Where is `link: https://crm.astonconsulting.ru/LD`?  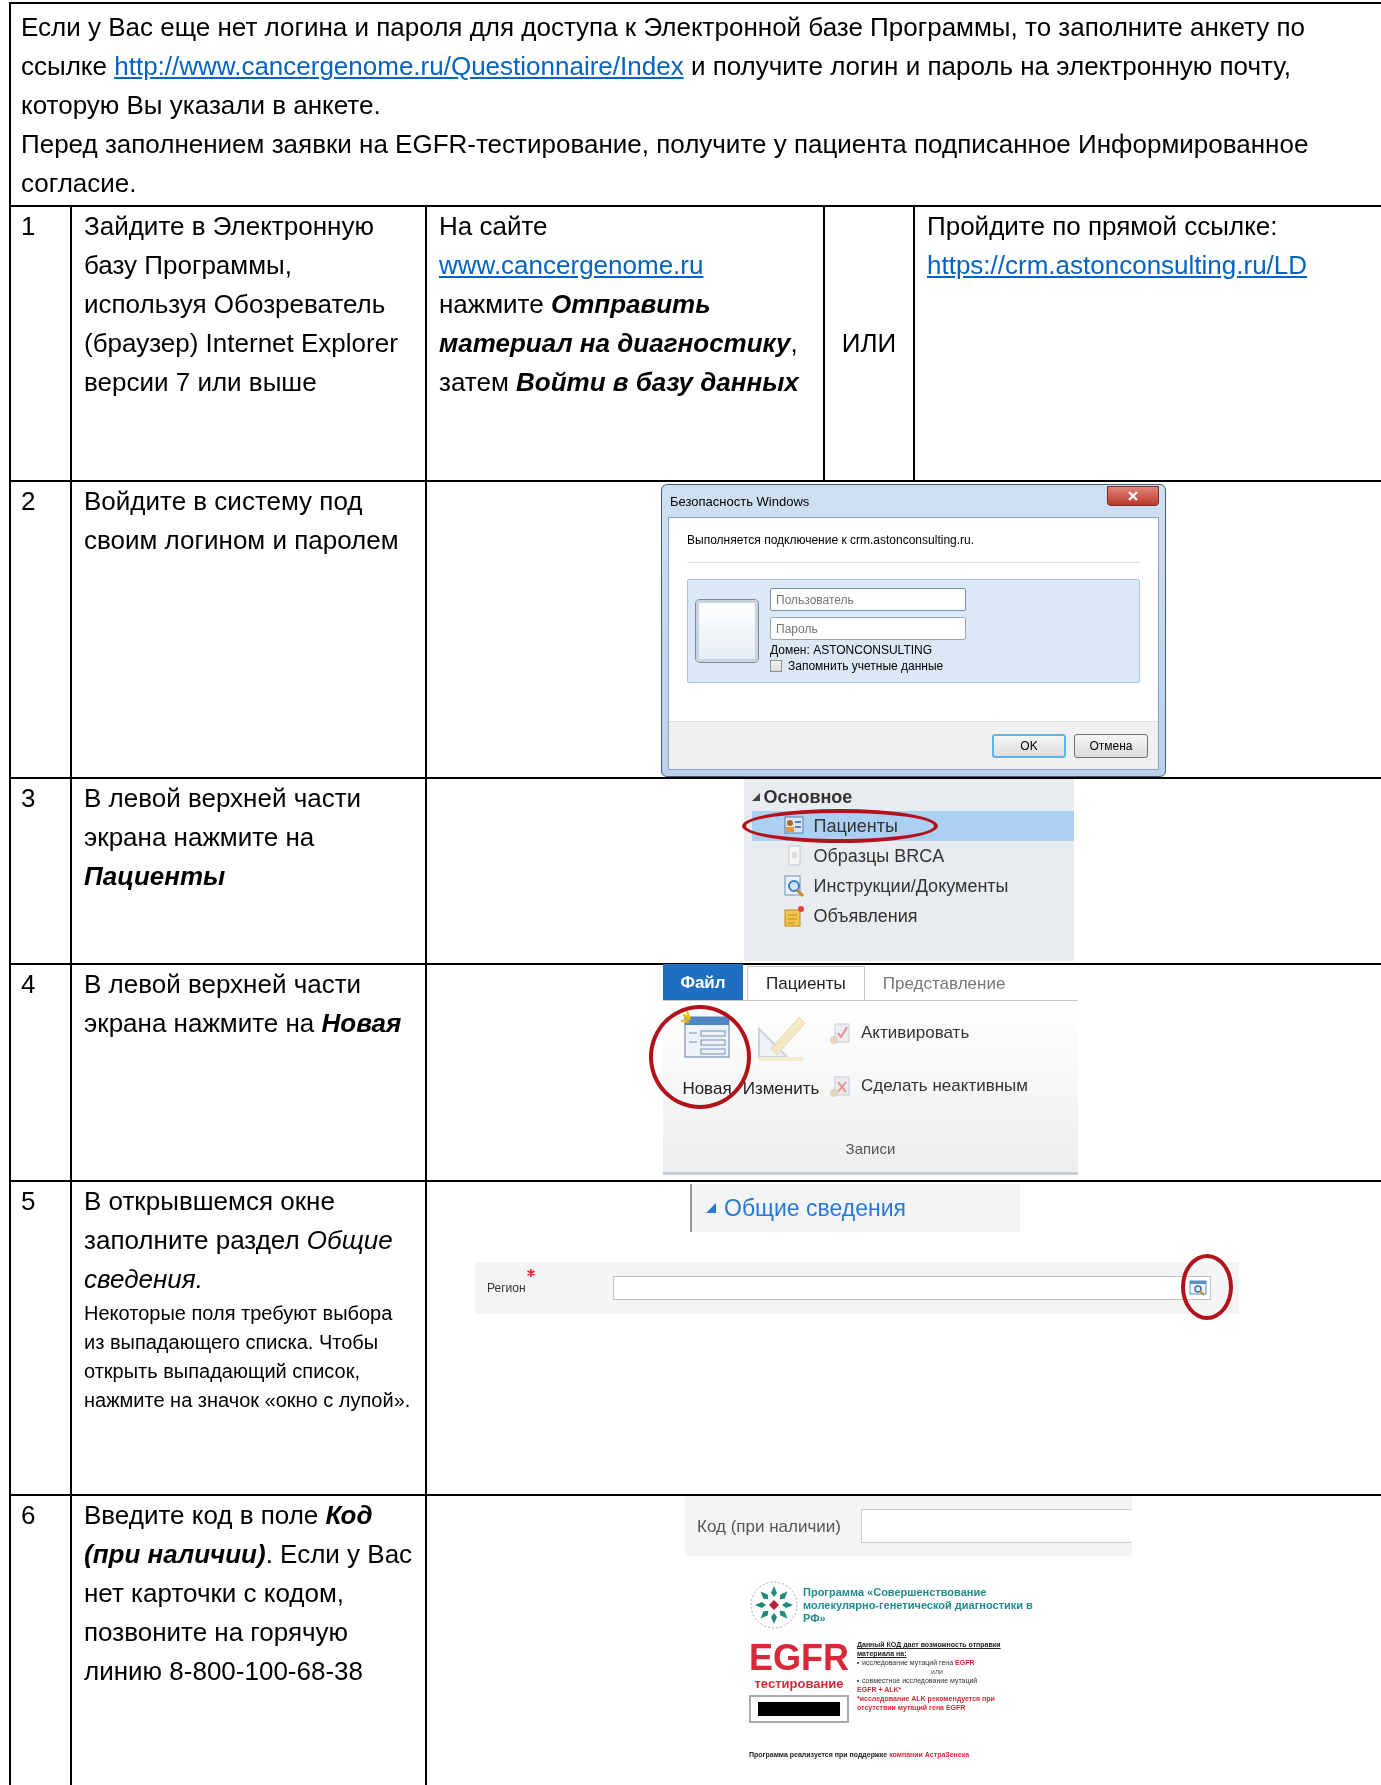 link: https://crm.astonconsulting.ru/LD is located at coordinates (1117, 265).